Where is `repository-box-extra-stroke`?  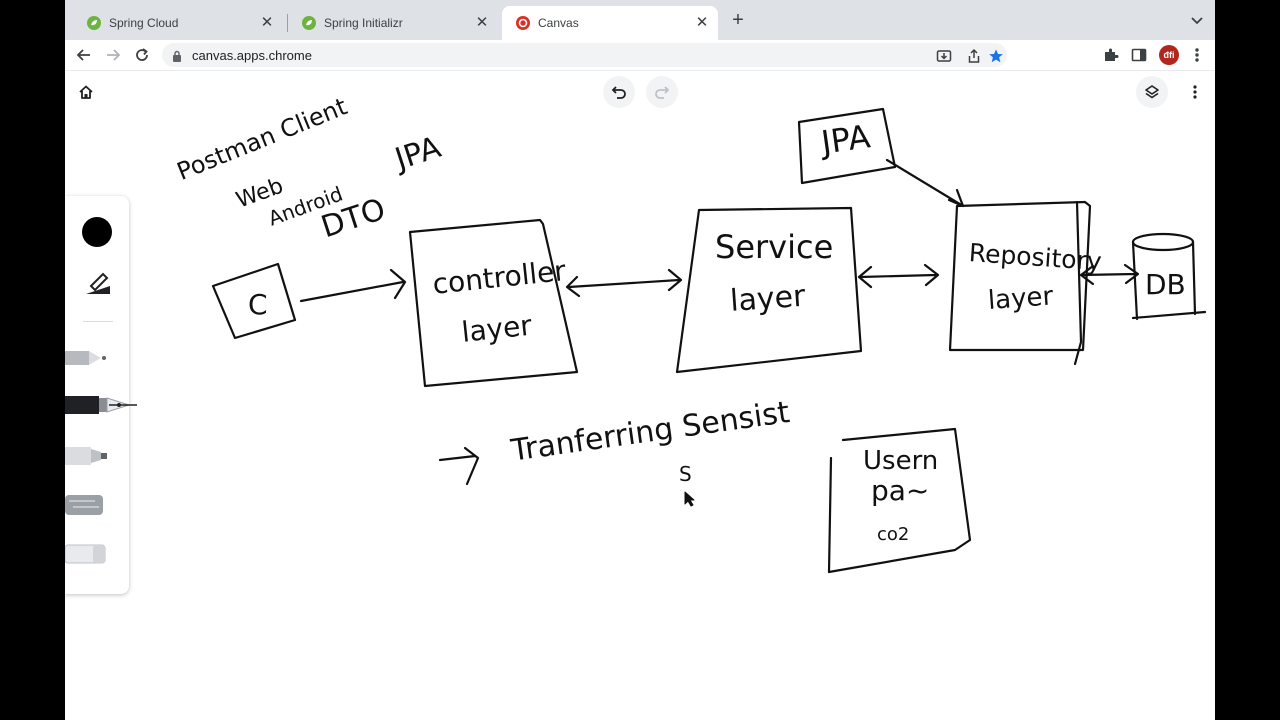
repository-box-extra-stroke is located at coordinates (1078, 283).